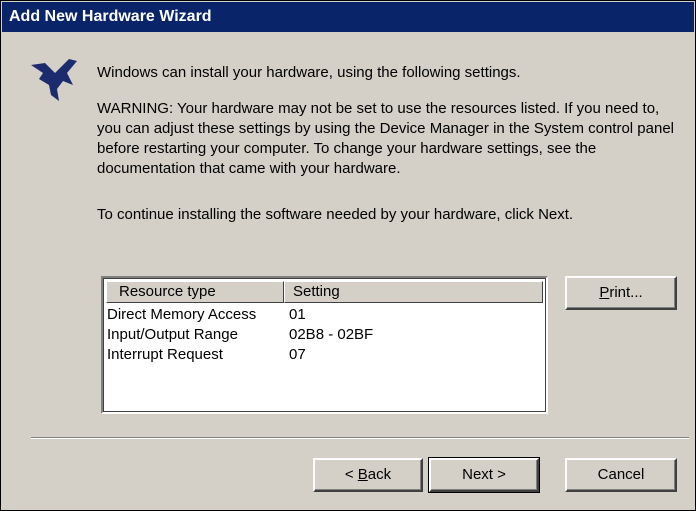  I want to click on cancel-button: Cancel, so click(621, 475).